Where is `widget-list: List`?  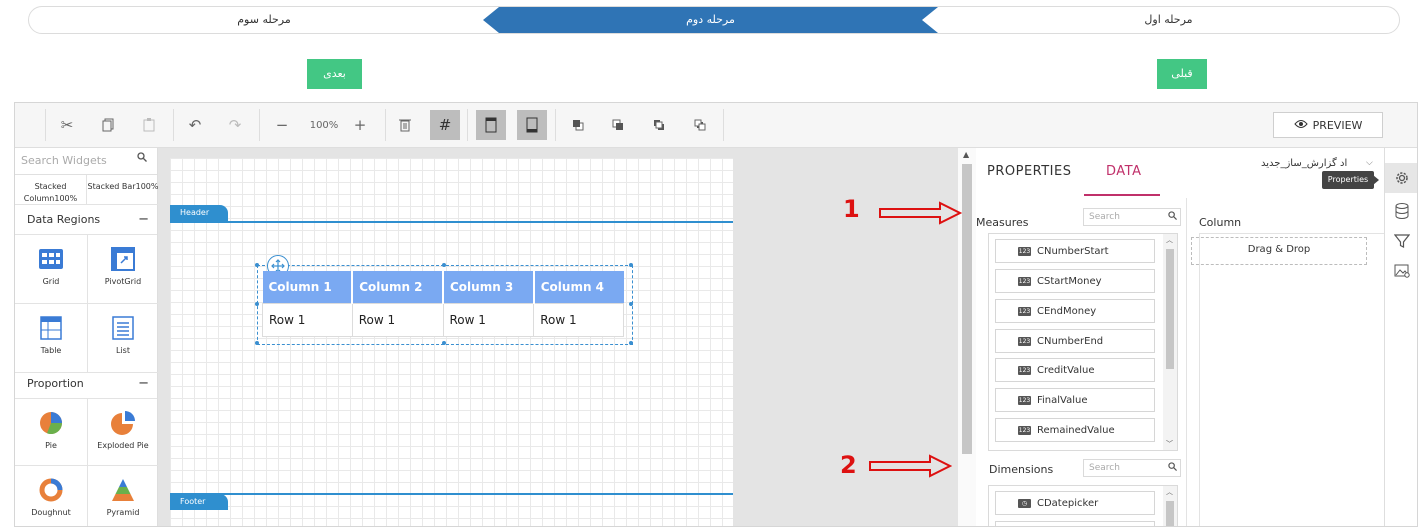 widget-list: List is located at coordinates (123, 338).